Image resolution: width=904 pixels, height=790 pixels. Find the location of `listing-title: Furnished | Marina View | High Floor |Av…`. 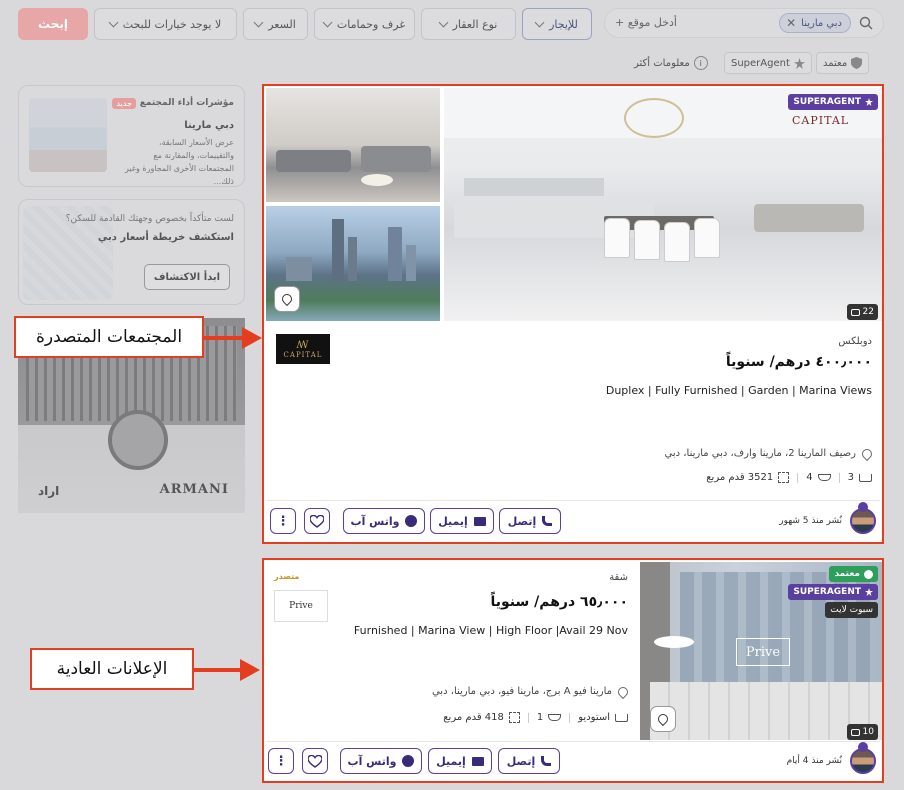

listing-title: Furnished | Marina View | High Floor |Av… is located at coordinates (491, 630).